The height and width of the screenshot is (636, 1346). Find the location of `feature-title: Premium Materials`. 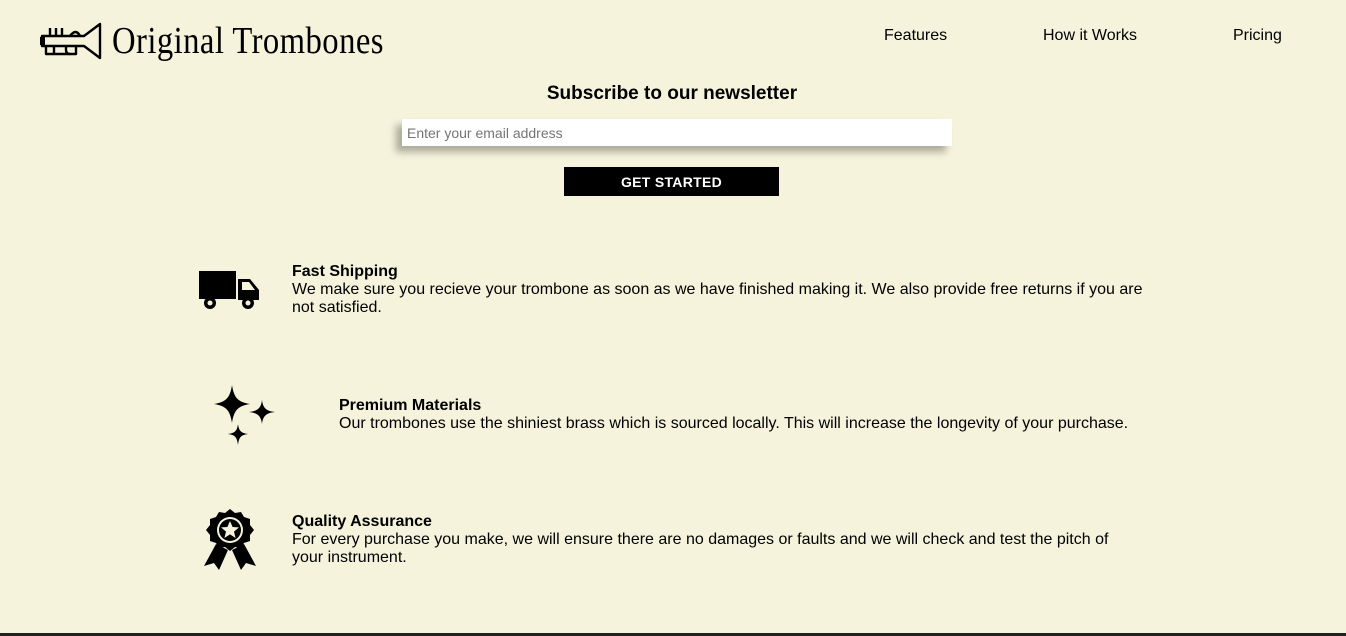

feature-title: Premium Materials is located at coordinates (410, 405).